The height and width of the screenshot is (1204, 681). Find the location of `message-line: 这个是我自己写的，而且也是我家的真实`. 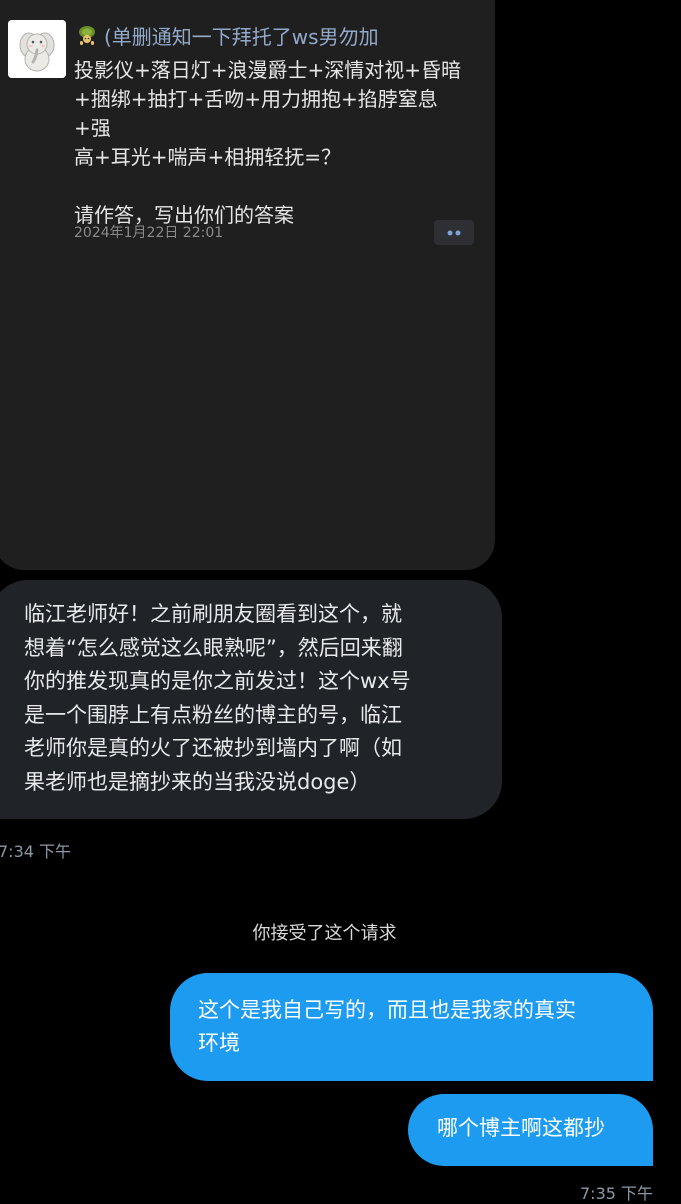

message-line: 这个是我自己写的，而且也是我家的真实 is located at coordinates (387, 1010).